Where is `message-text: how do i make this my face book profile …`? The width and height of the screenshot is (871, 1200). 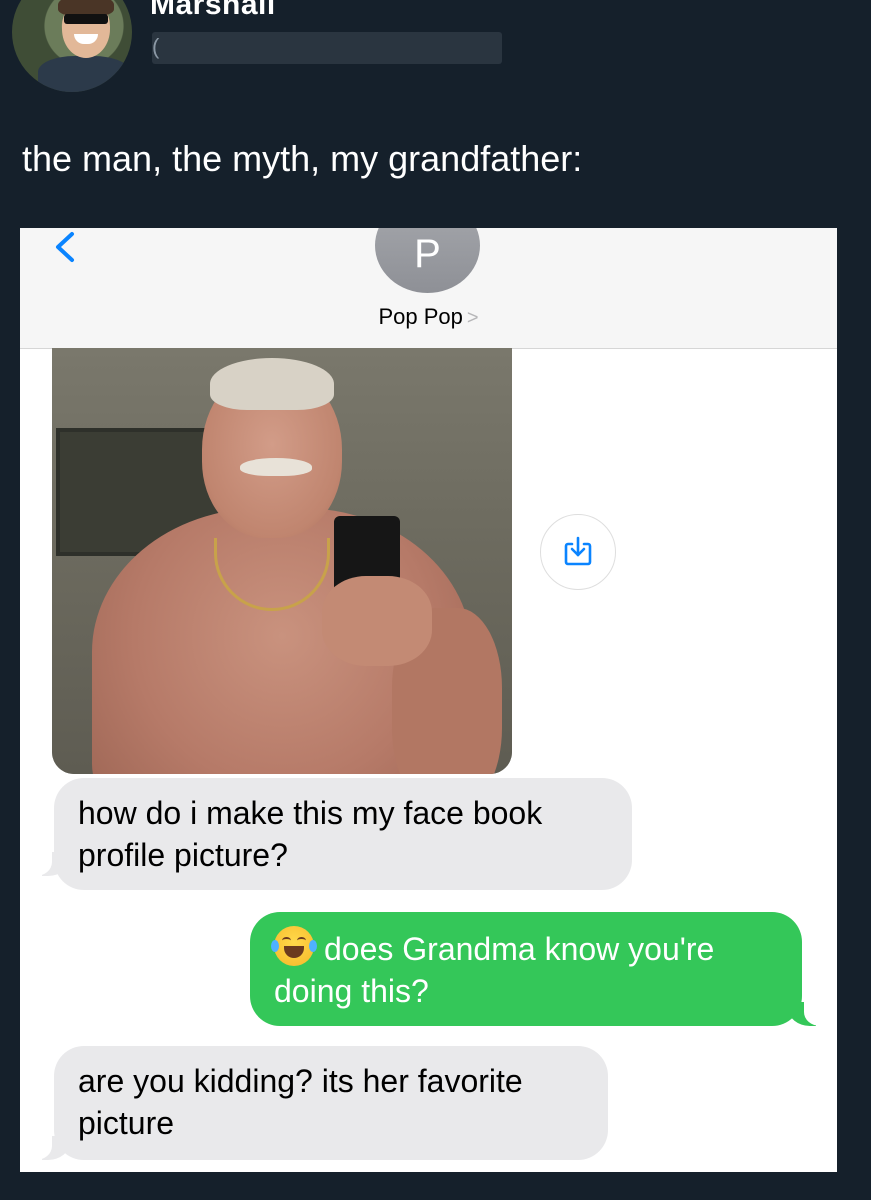 message-text: how do i make this my face book profile … is located at coordinates (310, 834).